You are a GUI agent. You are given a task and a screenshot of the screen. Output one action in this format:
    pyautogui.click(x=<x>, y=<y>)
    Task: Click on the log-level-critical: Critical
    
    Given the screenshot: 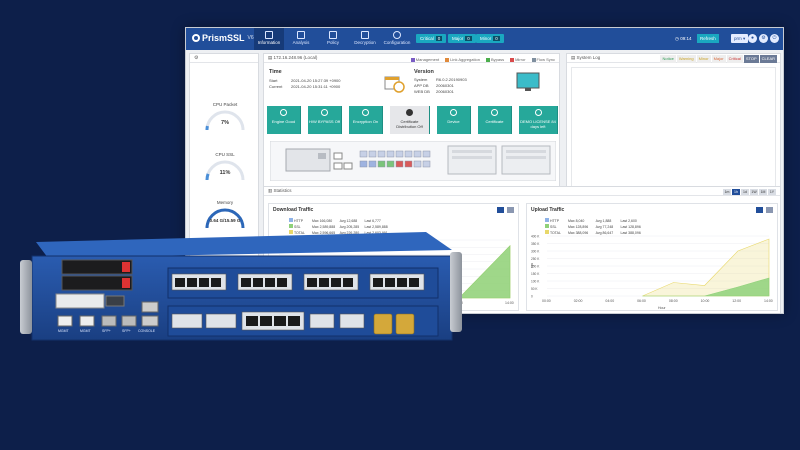 What is the action you would take?
    pyautogui.click(x=734, y=59)
    